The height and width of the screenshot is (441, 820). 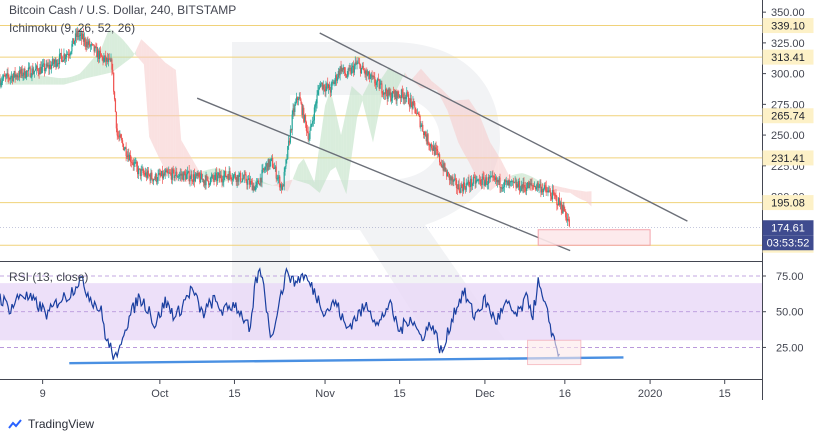 I want to click on time-tick-label: Nov, so click(x=325, y=394).